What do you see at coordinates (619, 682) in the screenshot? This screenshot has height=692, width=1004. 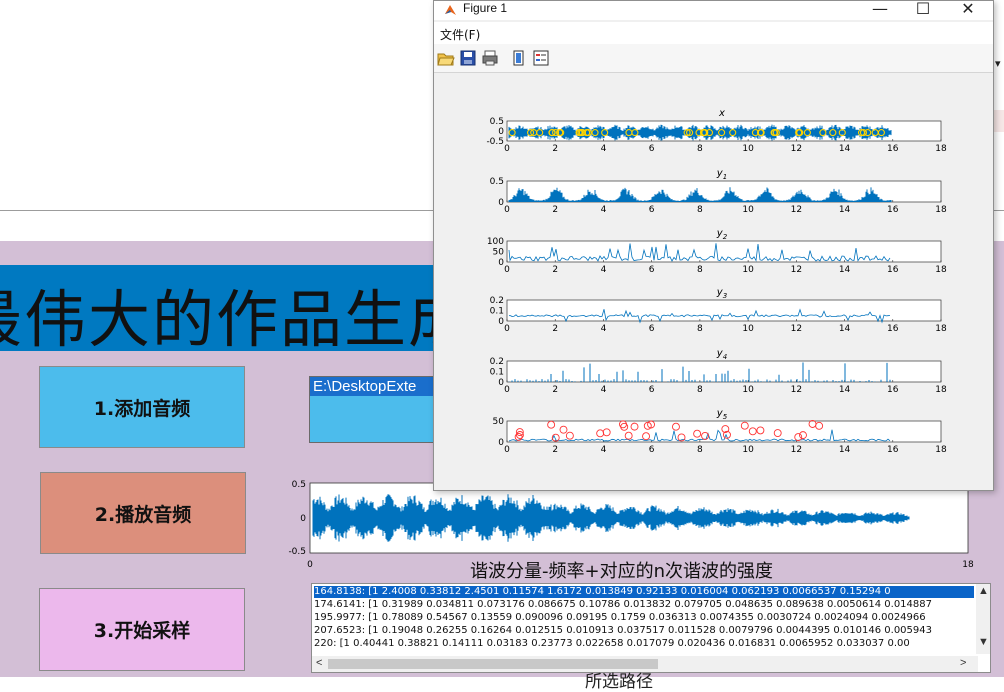 I see `selected-path-label: 所选路径` at bounding box center [619, 682].